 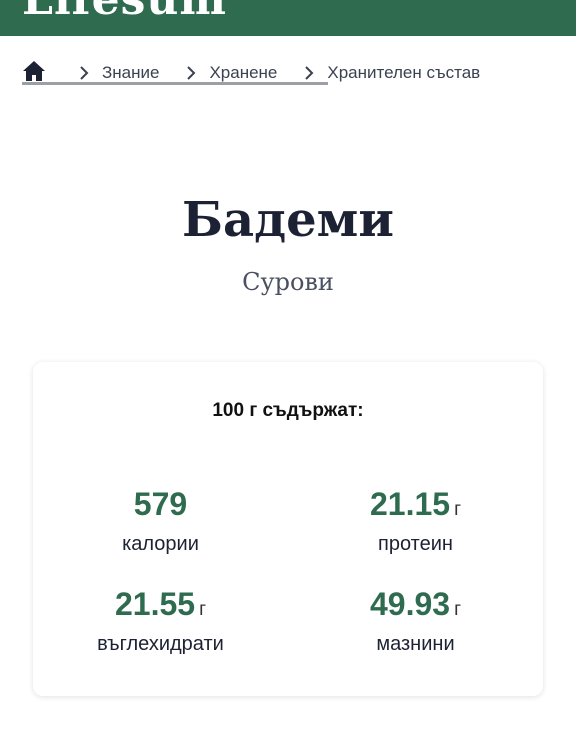 I want to click on stat-carbs: 21.55 г въглехидрати, so click(x=160, y=621).